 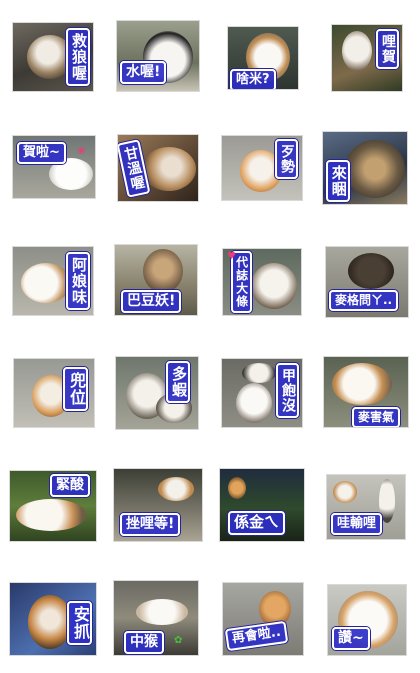 I want to click on heart-icon: ♥, so click(x=231, y=256).